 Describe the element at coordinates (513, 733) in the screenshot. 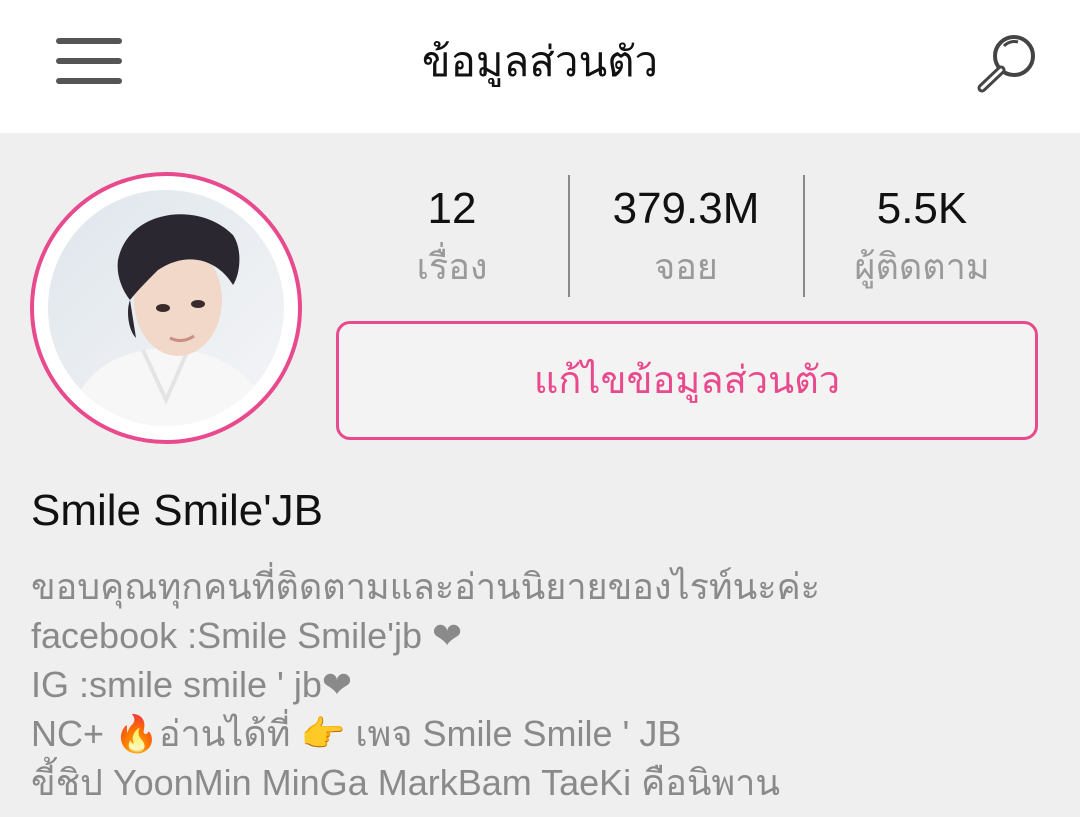

I see `bio-text: เพจ Smile Smile ' JB` at that location.